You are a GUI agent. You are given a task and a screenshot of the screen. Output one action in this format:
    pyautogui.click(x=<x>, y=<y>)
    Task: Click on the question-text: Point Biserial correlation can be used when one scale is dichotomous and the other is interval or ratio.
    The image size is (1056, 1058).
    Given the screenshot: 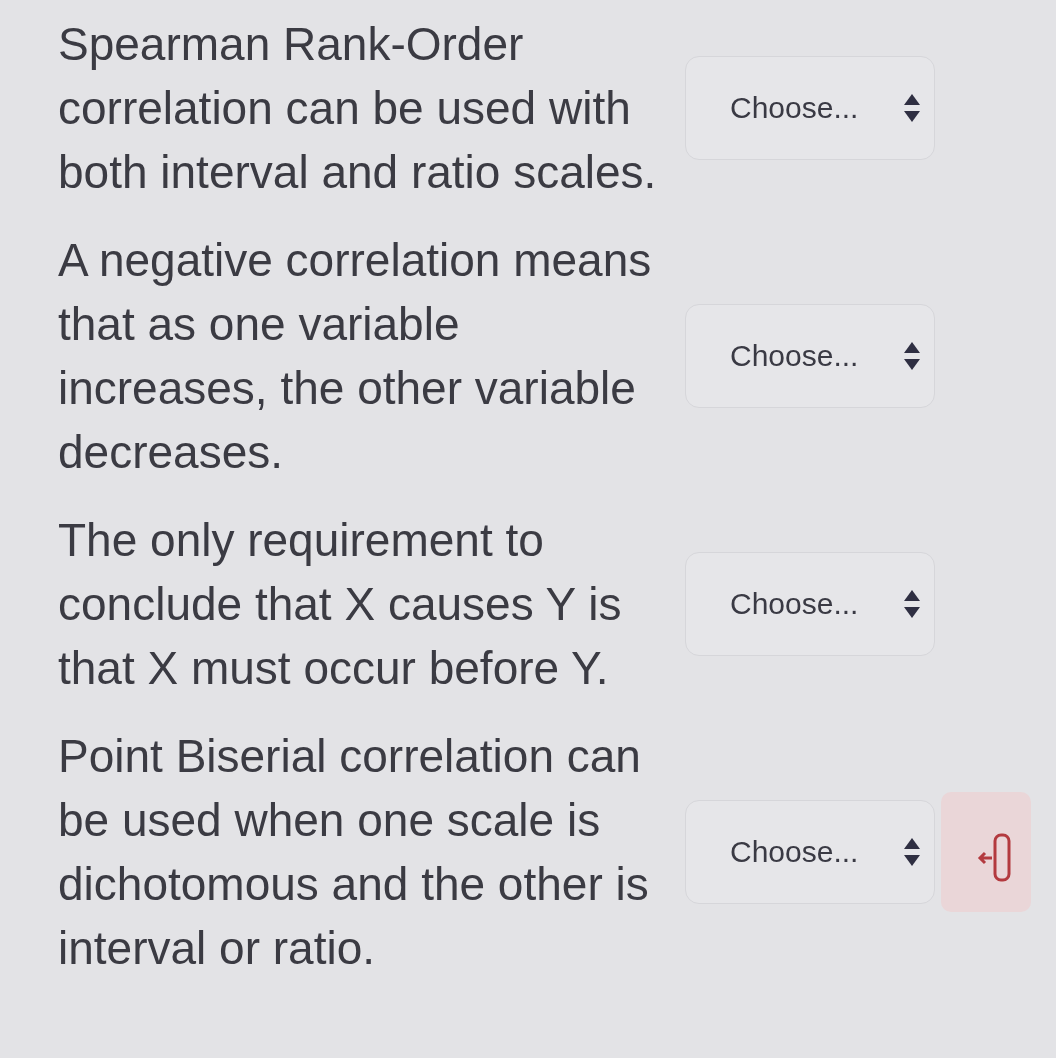 What is the action you would take?
    pyautogui.click(x=354, y=852)
    